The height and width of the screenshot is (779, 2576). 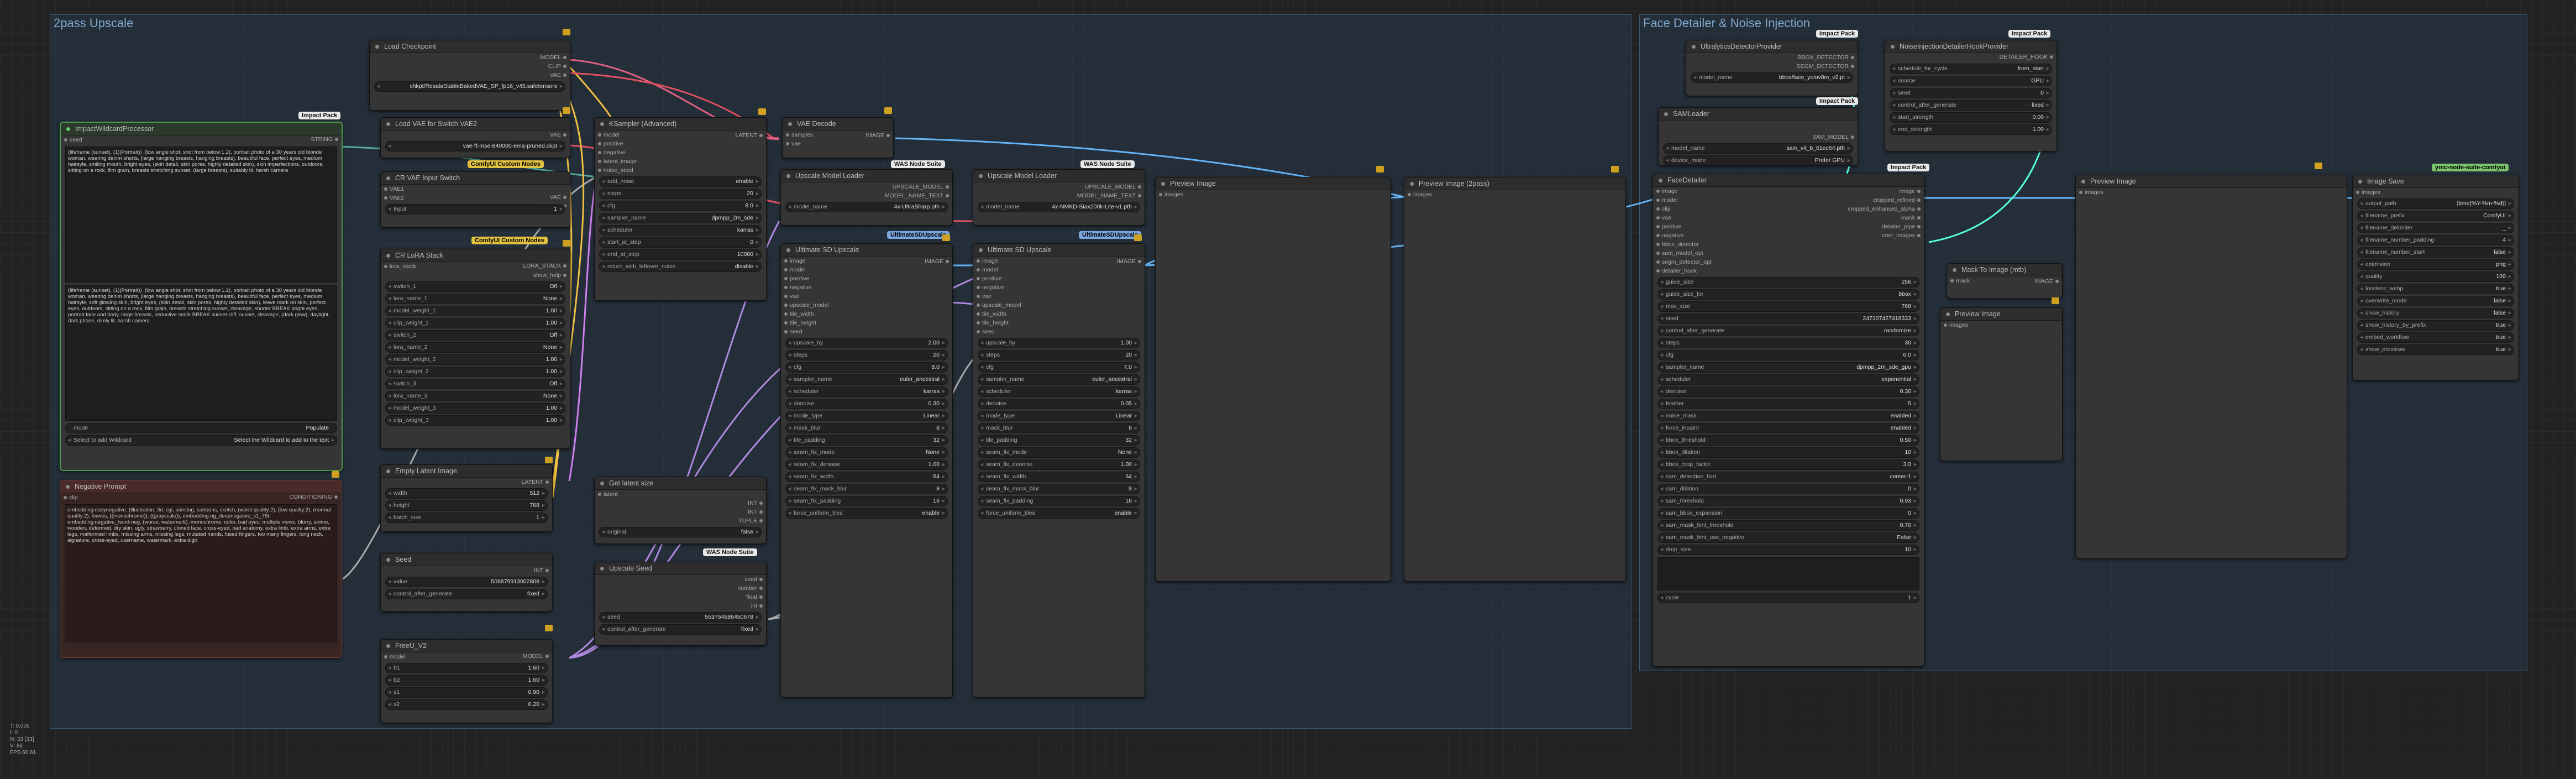 What do you see at coordinates (680, 218) in the screenshot?
I see `widget-row: sampler_name dpmpp_2m_sde` at bounding box center [680, 218].